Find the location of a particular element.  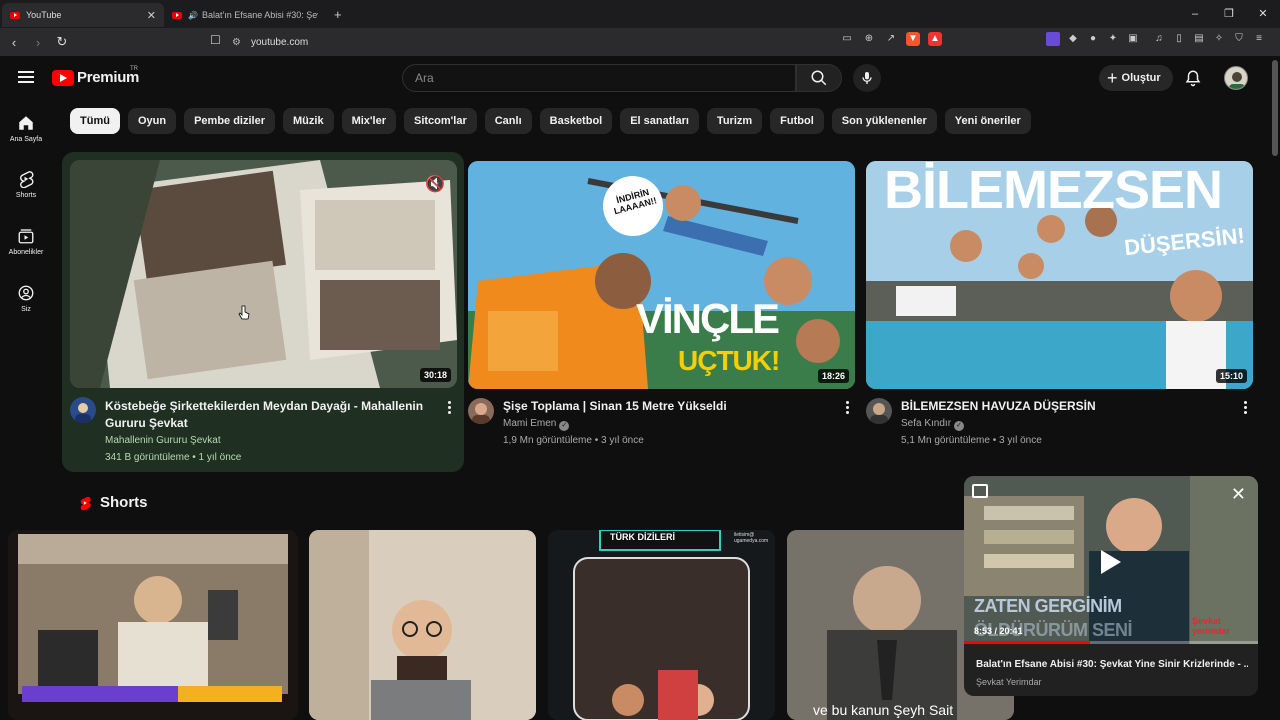

youtube-header: Premium TR + Oluştur is located at coordinates (635, 78).